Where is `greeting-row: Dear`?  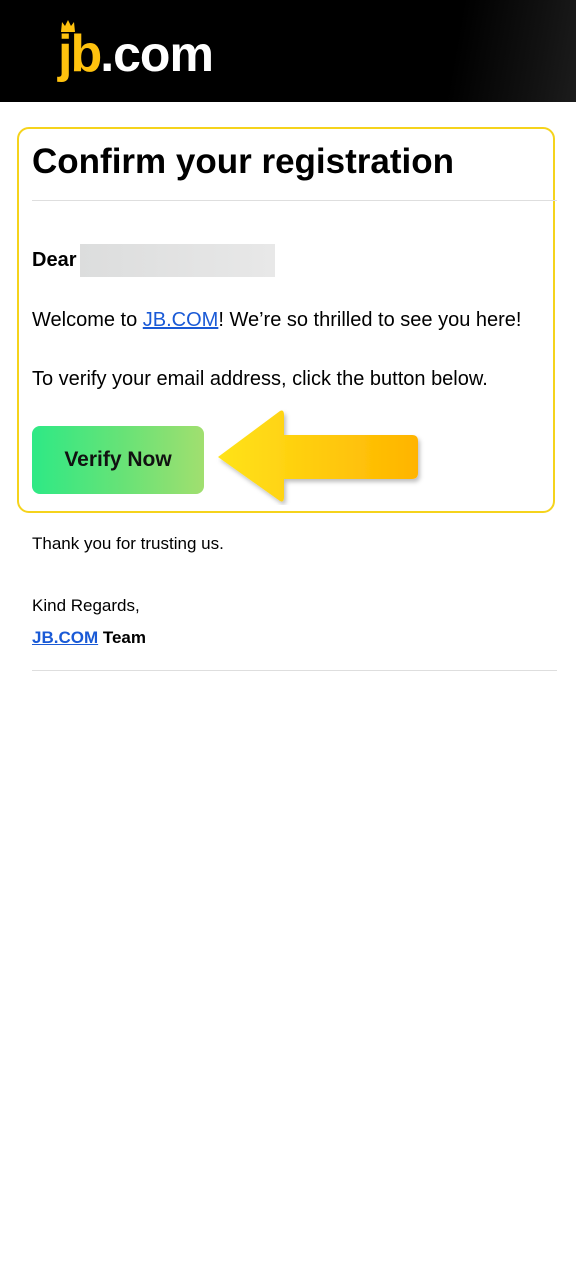
greeting-row: Dear is located at coordinates (154, 260).